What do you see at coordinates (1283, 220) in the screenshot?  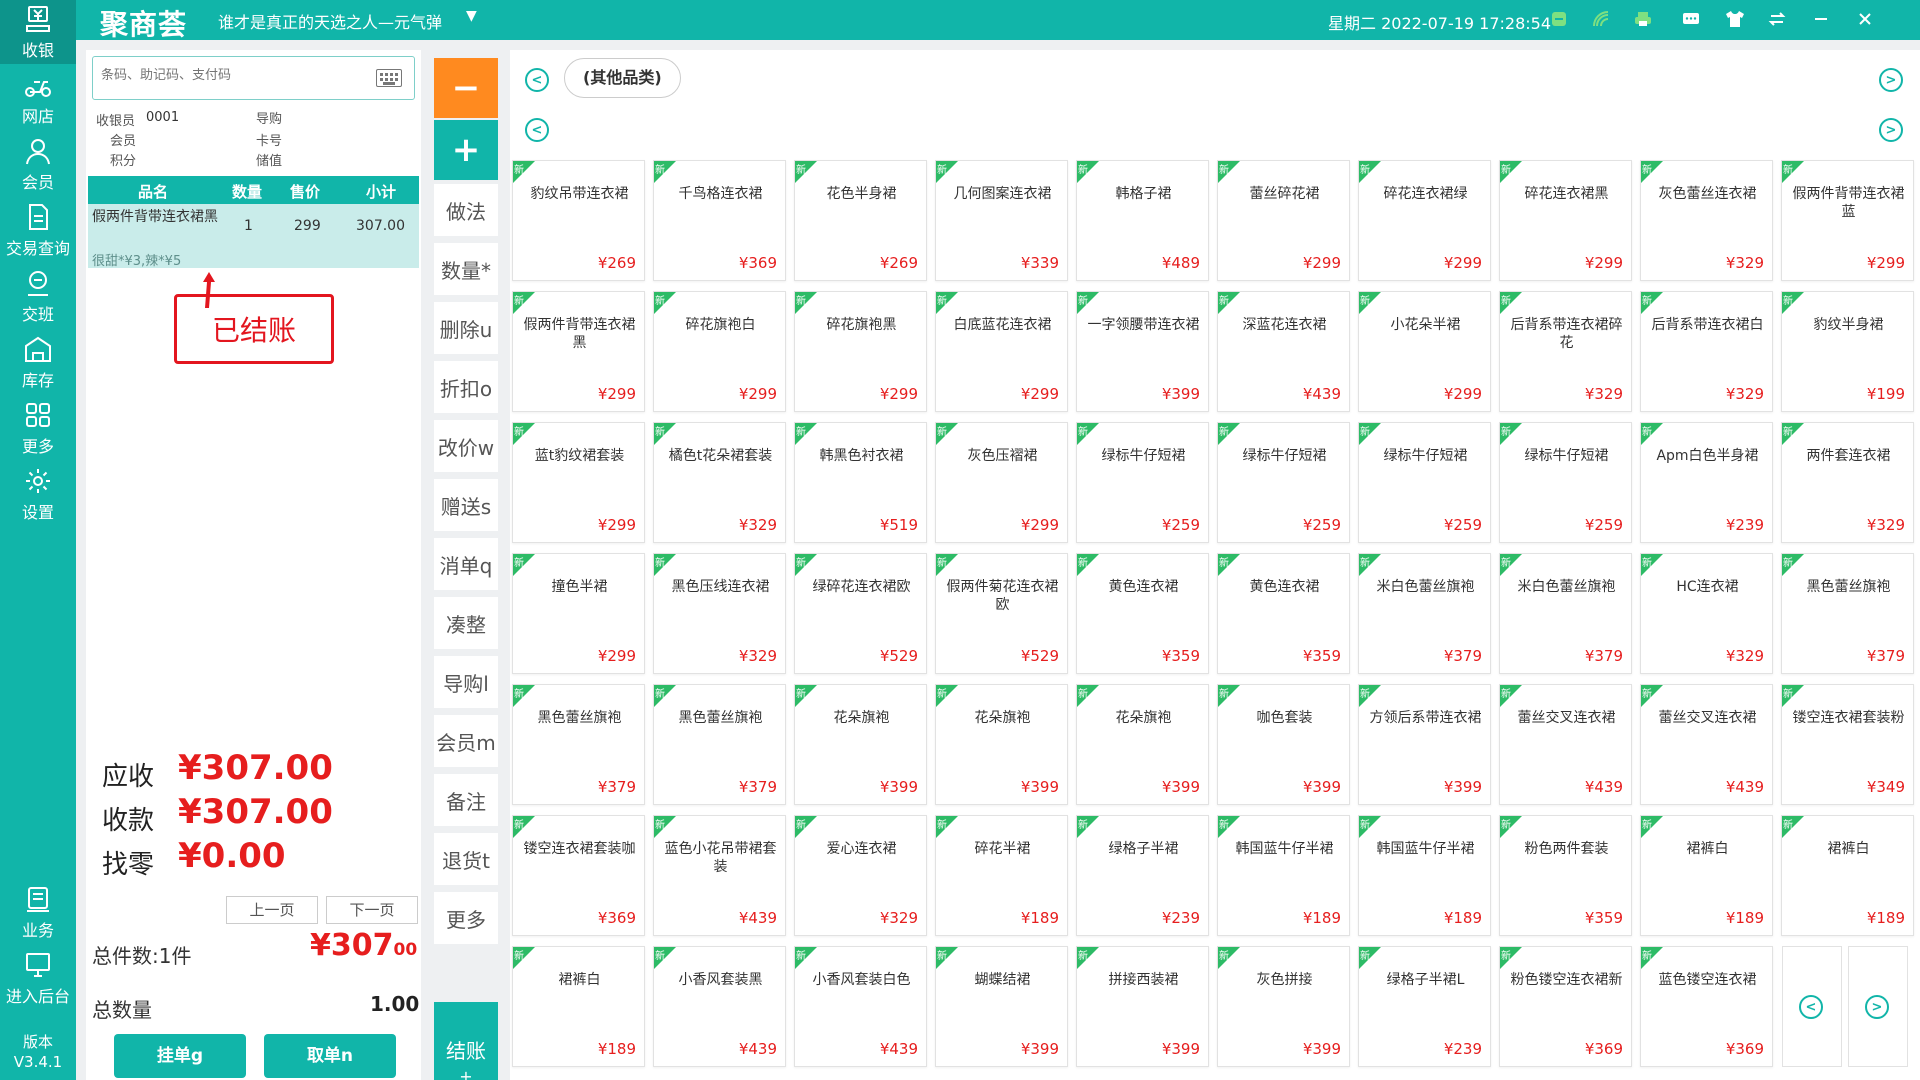 I see `product-tile: 新蕾丝碎花裙 ¥299` at bounding box center [1283, 220].